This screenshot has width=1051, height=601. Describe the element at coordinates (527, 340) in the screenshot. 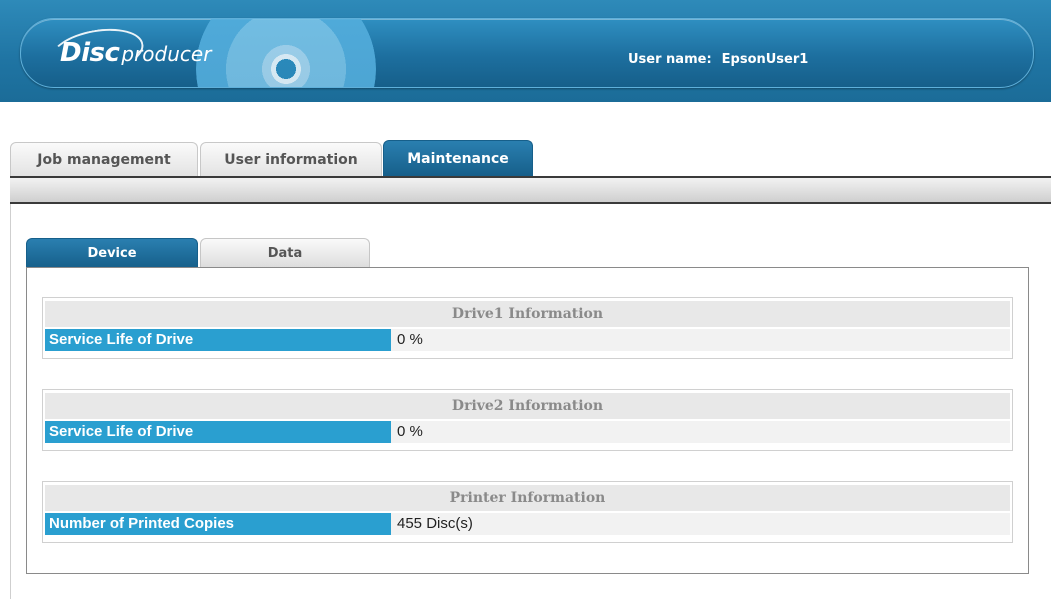

I see `drive1-info-row: Service Life of Drive 0 %` at that location.